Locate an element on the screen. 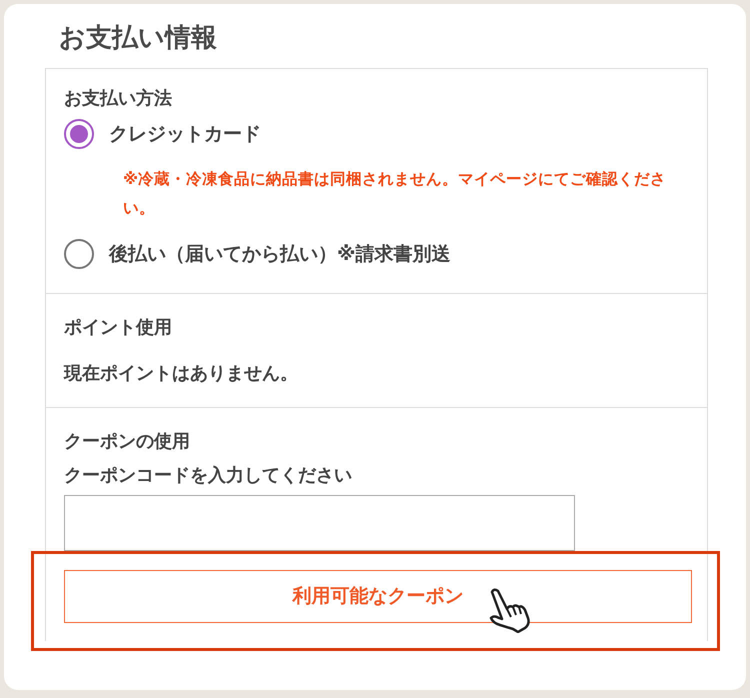 The width and height of the screenshot is (750, 698). option-label: クレジットカード is located at coordinates (185, 134).